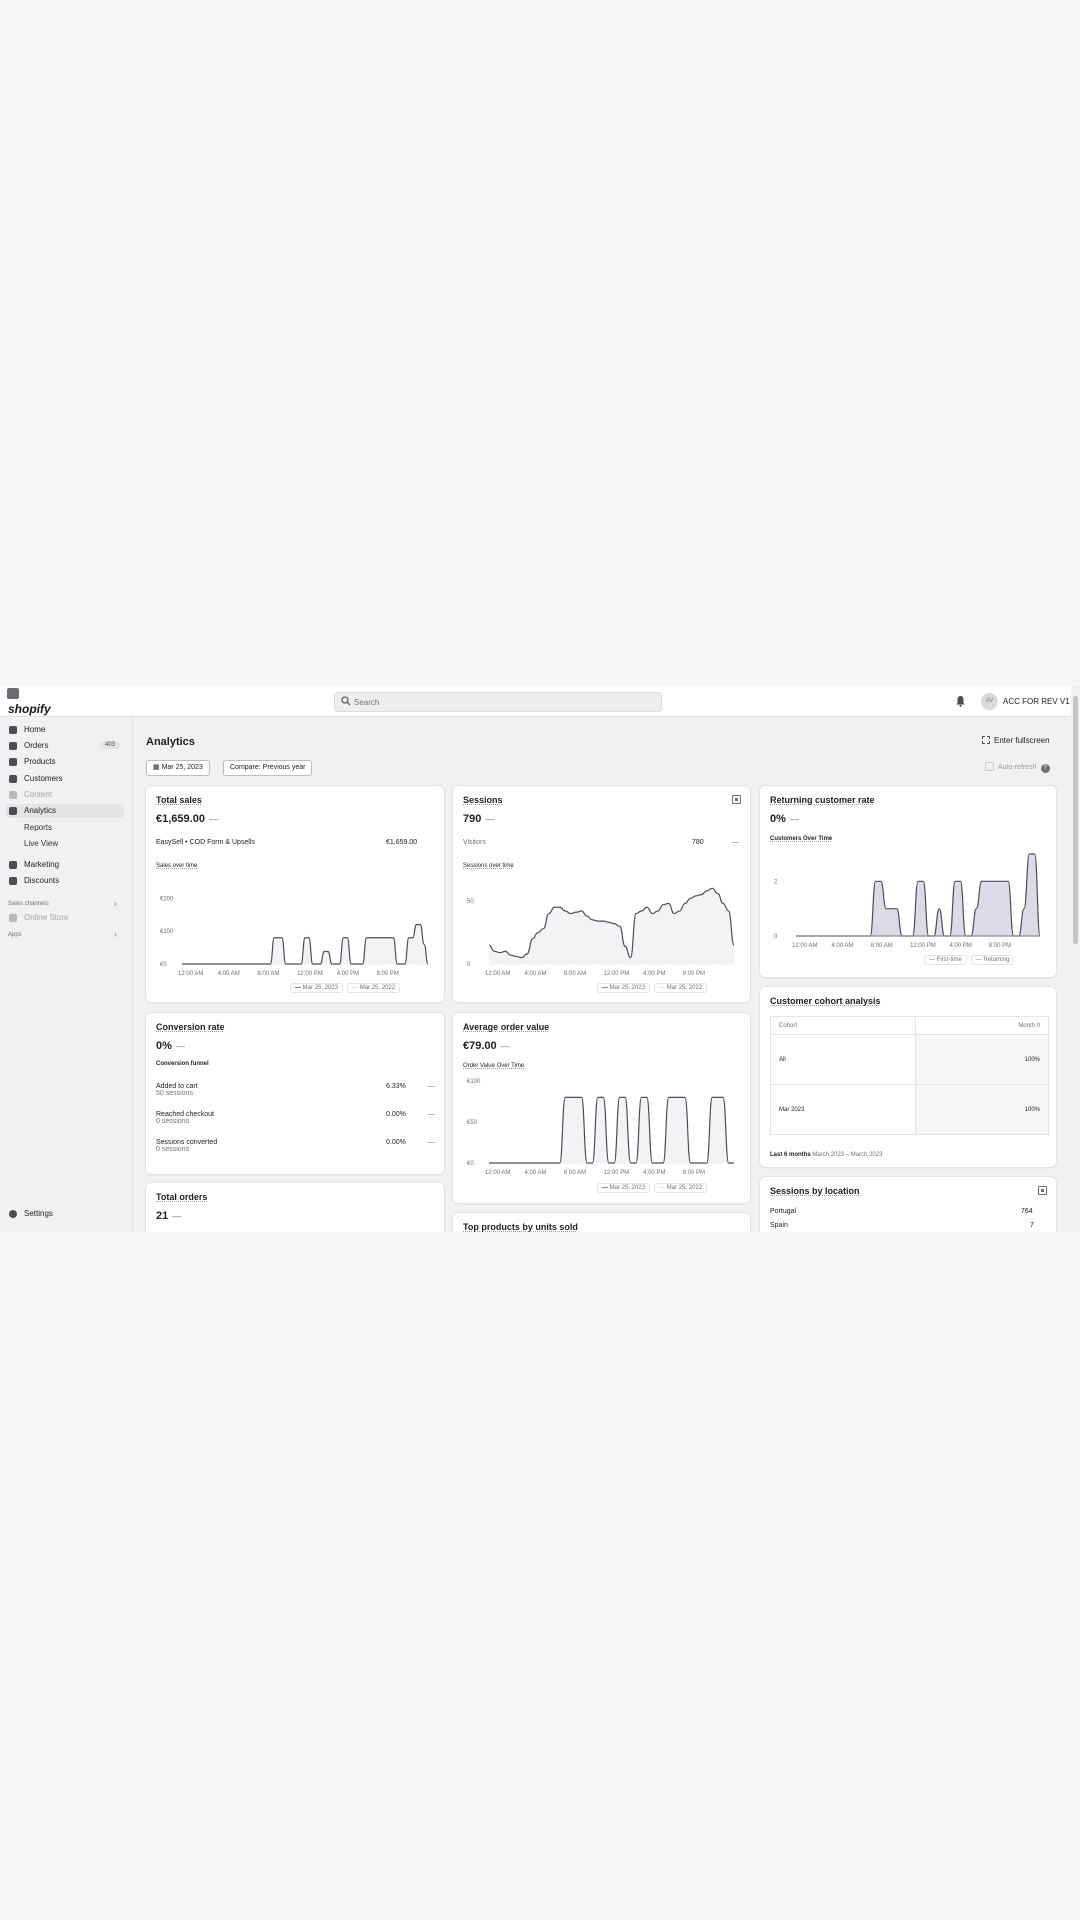 The width and height of the screenshot is (1080, 1920). I want to click on bell-icon, so click(960, 701).